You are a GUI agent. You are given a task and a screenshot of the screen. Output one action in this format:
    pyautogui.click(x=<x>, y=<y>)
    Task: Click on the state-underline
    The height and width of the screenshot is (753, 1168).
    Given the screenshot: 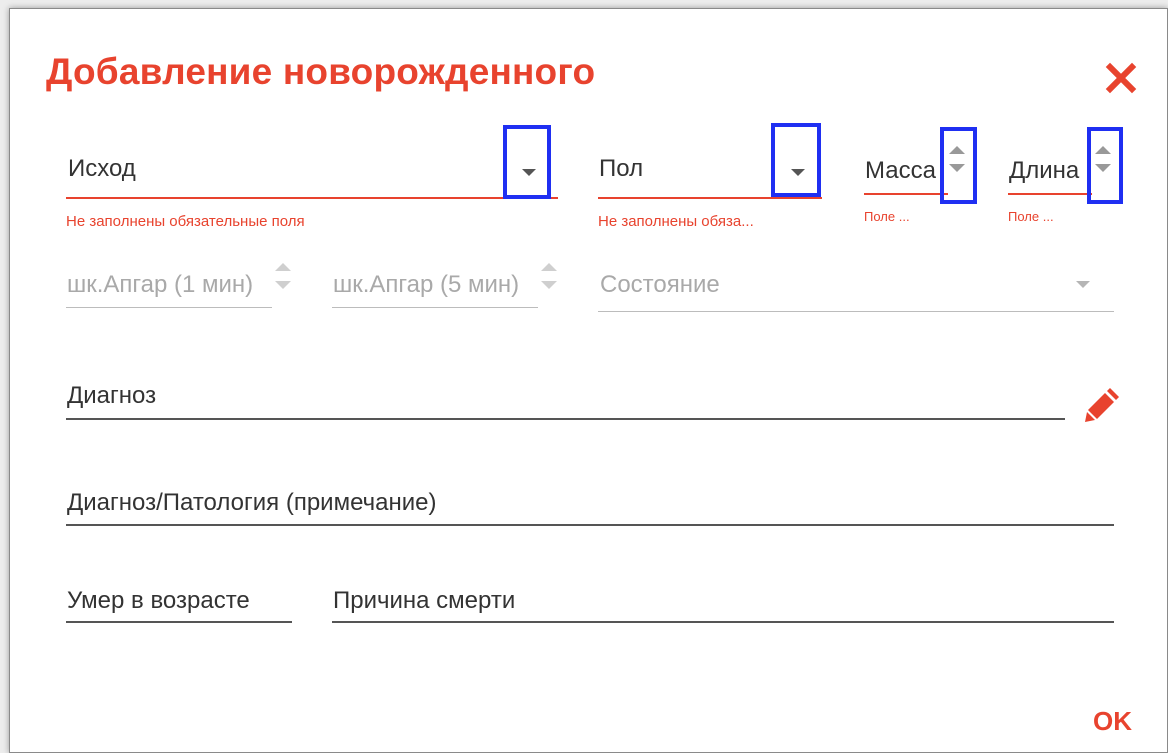 What is the action you would take?
    pyautogui.click(x=856, y=311)
    